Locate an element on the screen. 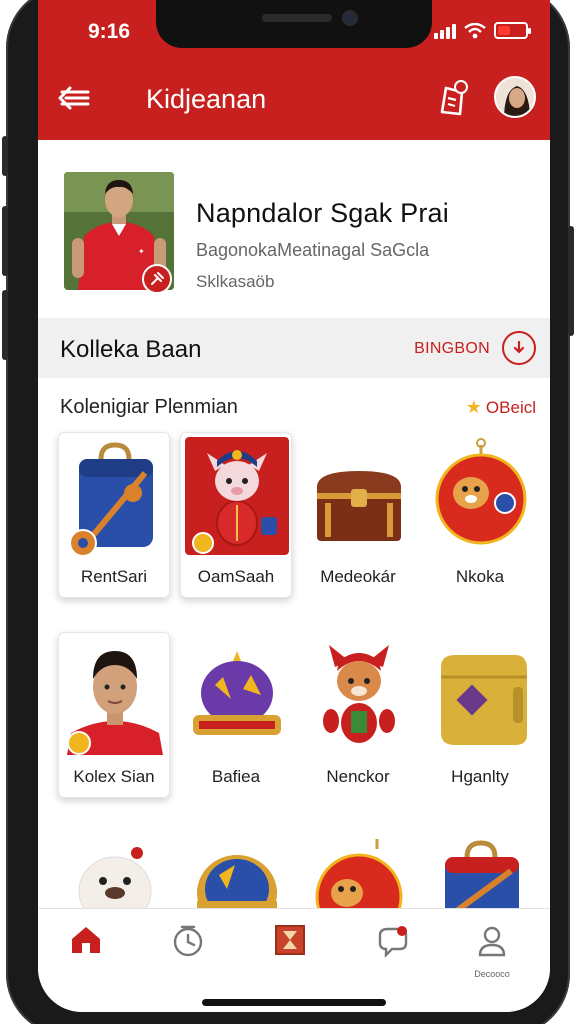 The width and height of the screenshot is (576, 1024). collection-item: Kolex Sian is located at coordinates (114, 715).